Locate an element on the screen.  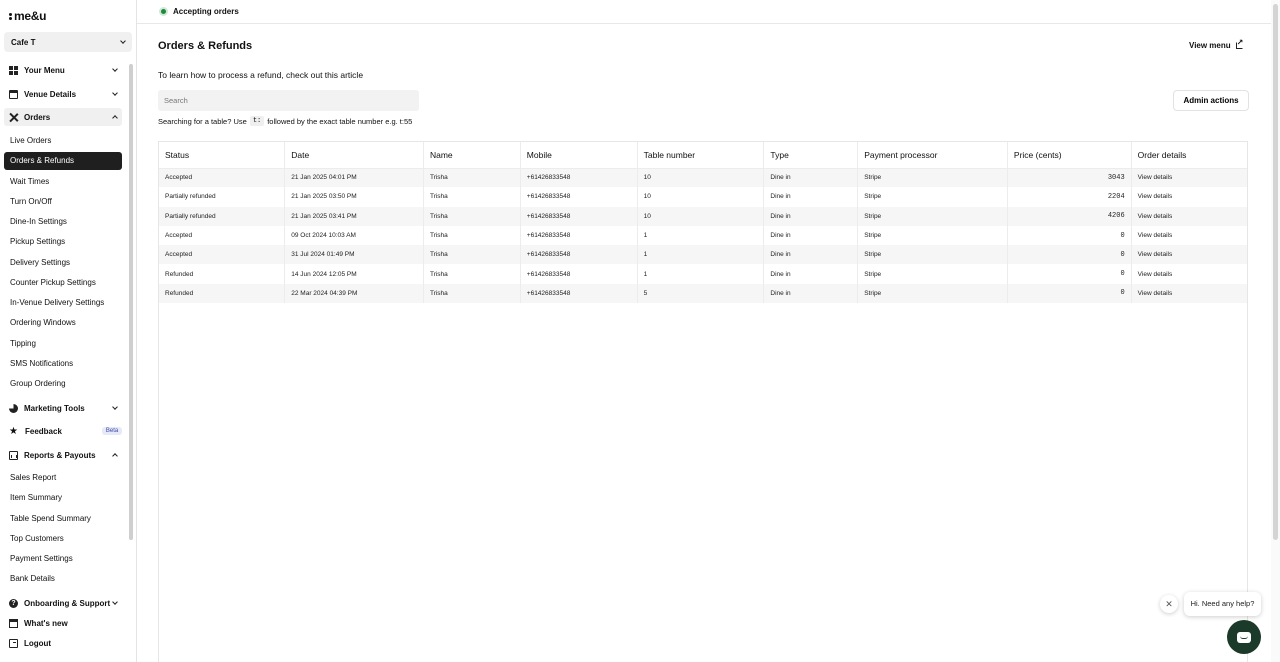
sidebar-item-item-summary: Item Summary is located at coordinates (63, 498).